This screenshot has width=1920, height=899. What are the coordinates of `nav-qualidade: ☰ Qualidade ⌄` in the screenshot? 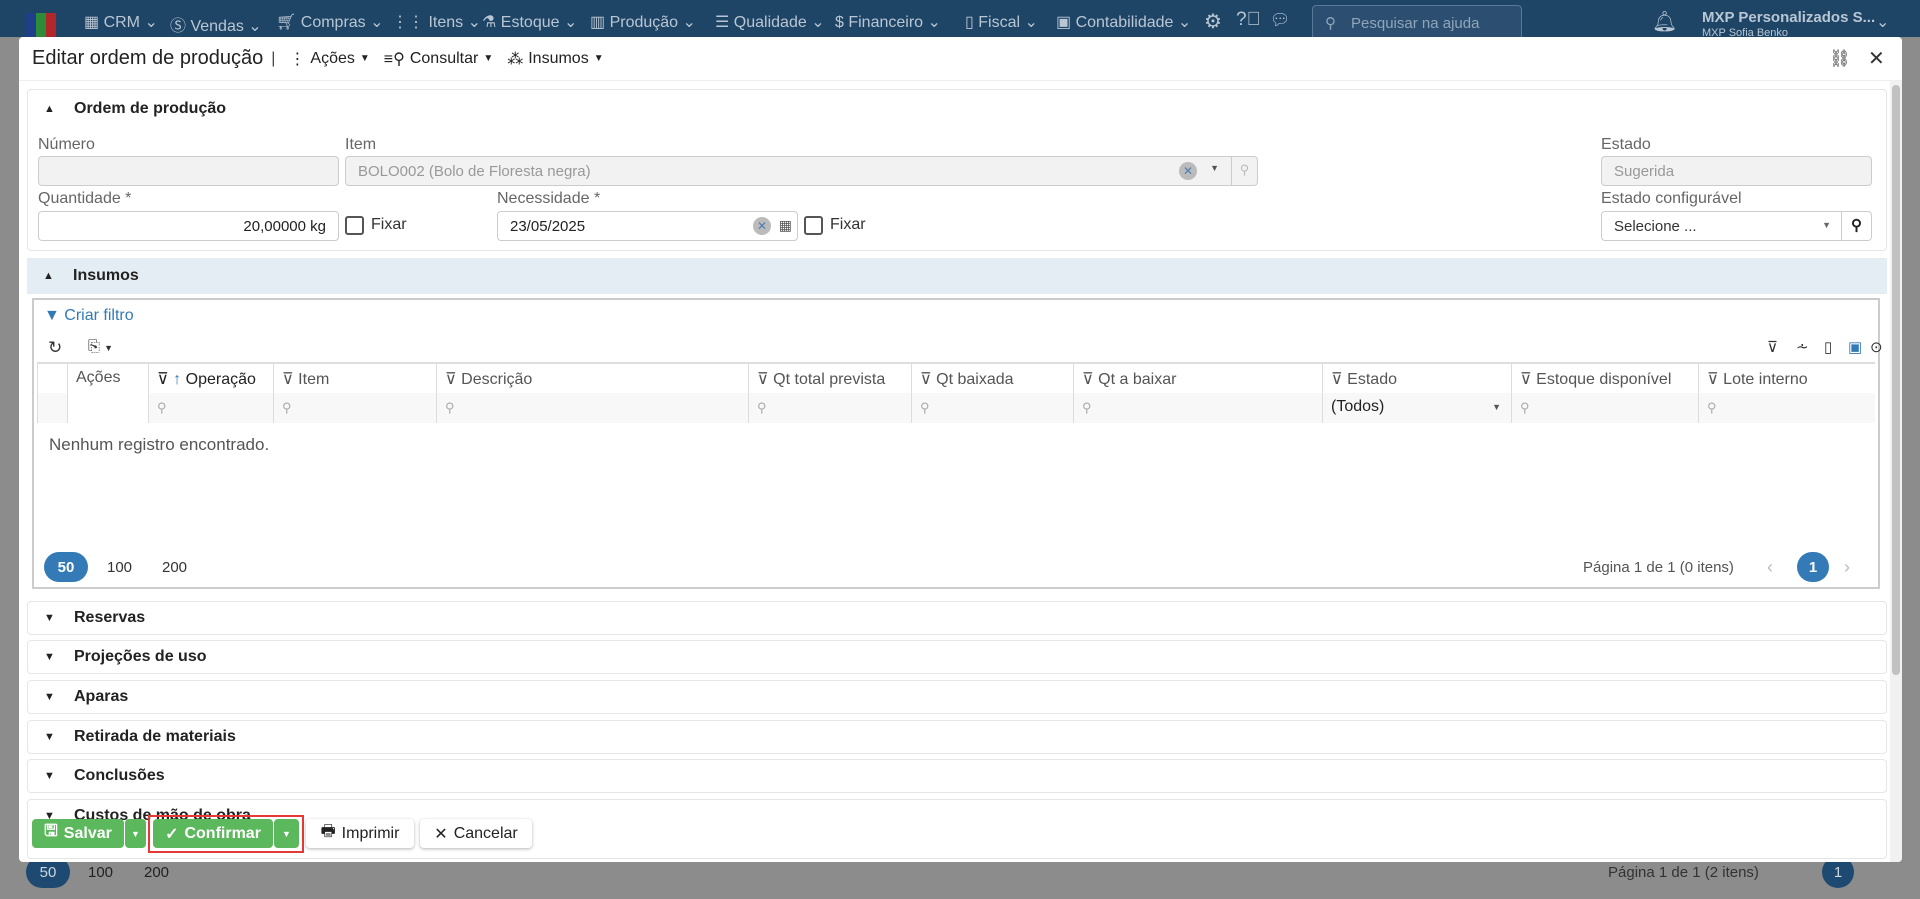 It's located at (770, 22).